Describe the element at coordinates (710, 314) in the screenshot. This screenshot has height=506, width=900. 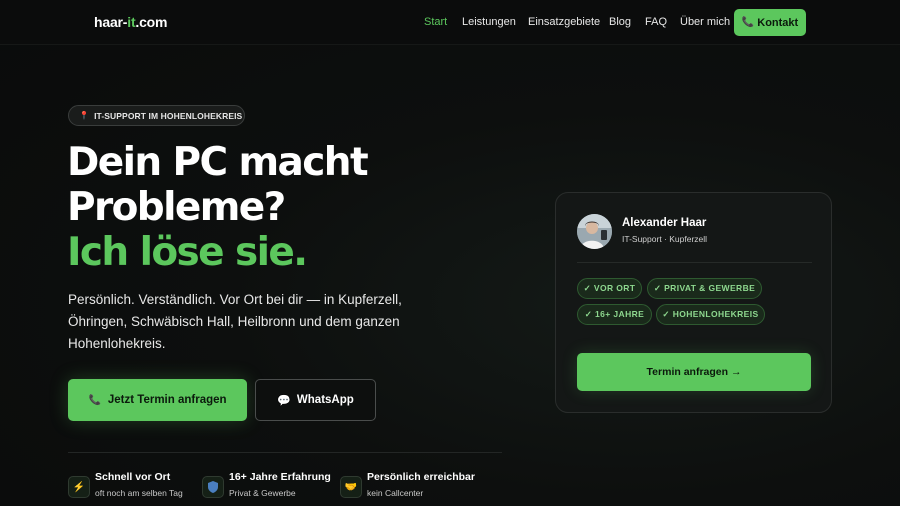
I see `tag-hohenlohekreis: ✓ HOHENLOHEKREIS` at that location.